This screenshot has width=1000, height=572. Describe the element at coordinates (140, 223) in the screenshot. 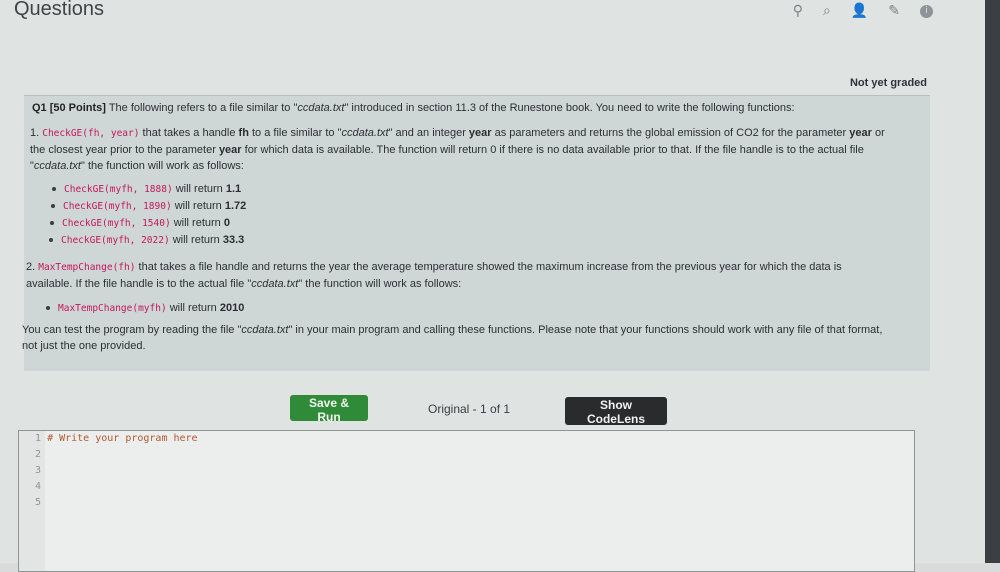

I see `example-3: CheckGE(myfh, 1540) will return 0` at that location.